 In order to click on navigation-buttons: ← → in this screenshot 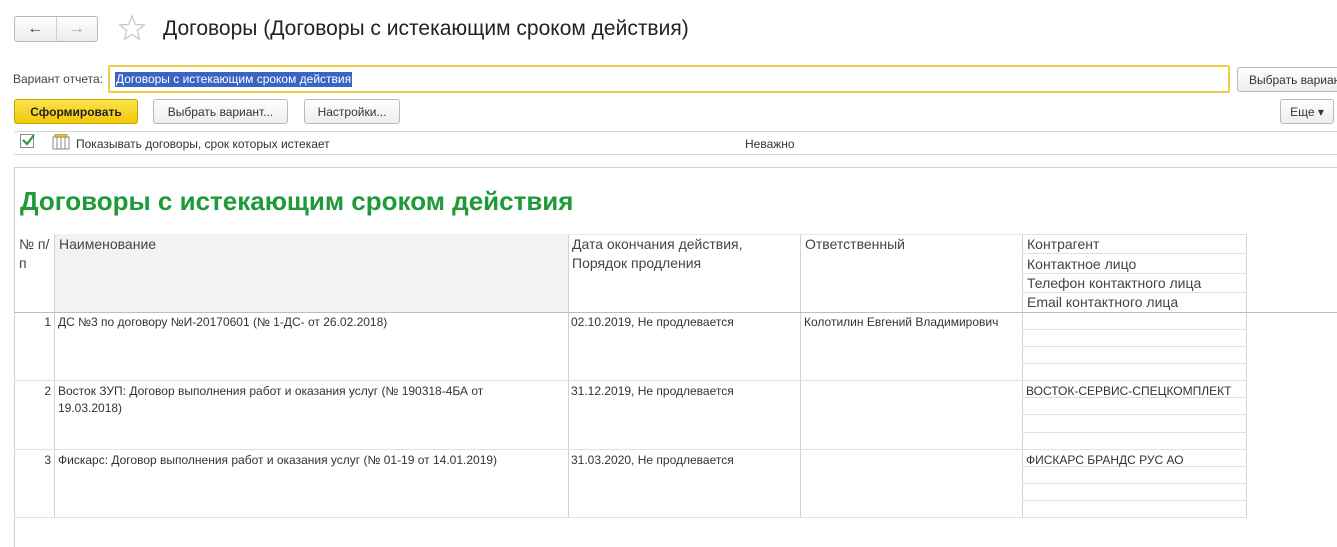, I will do `click(56, 29)`.